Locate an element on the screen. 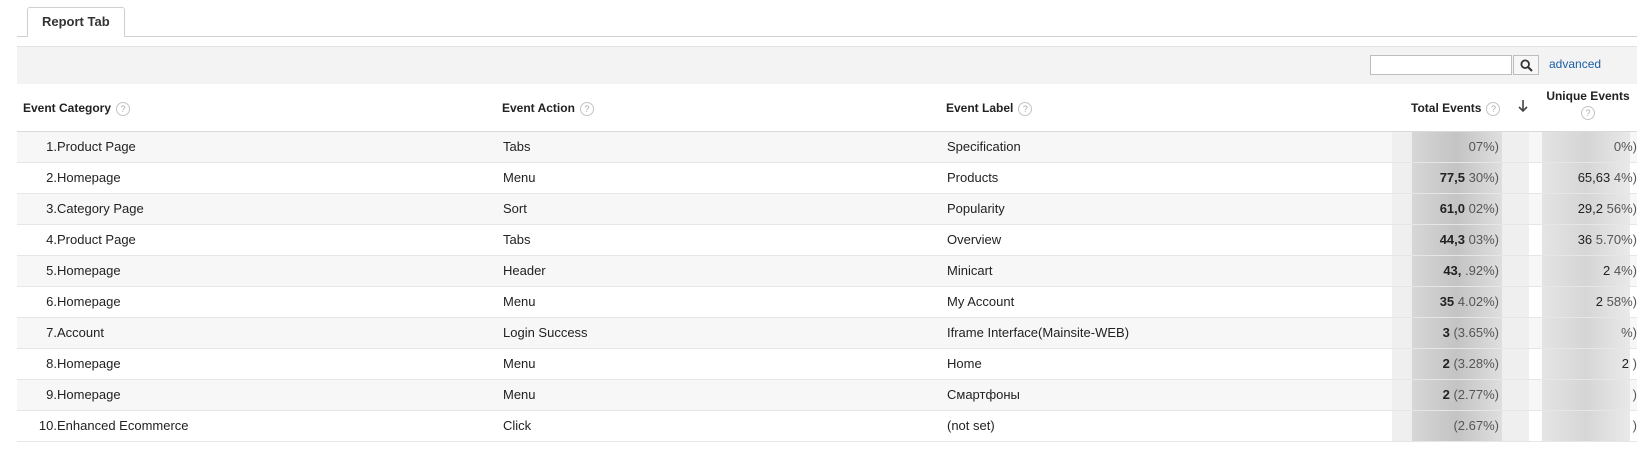 This screenshot has width=1651, height=449. unique-events-value: 36 is located at coordinates (1585, 239).